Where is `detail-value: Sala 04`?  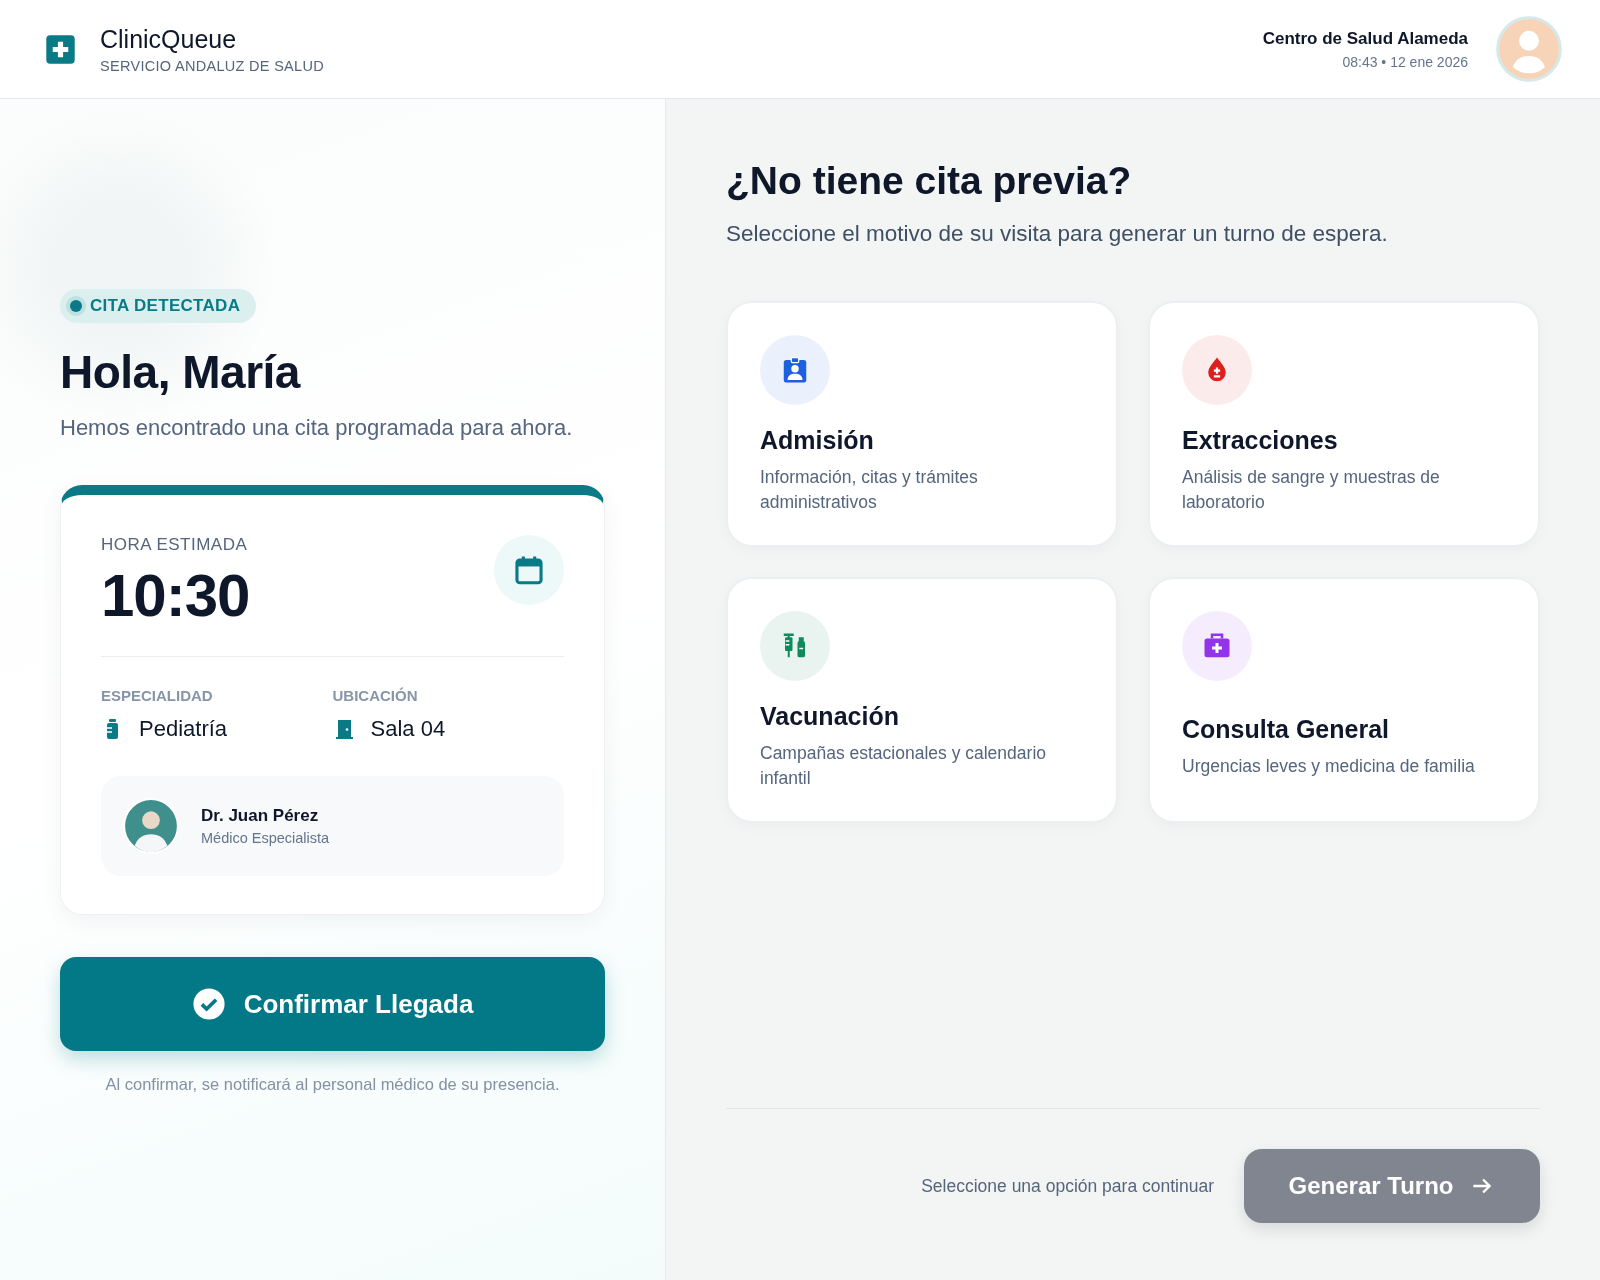
detail-value: Sala 04 is located at coordinates (408, 729).